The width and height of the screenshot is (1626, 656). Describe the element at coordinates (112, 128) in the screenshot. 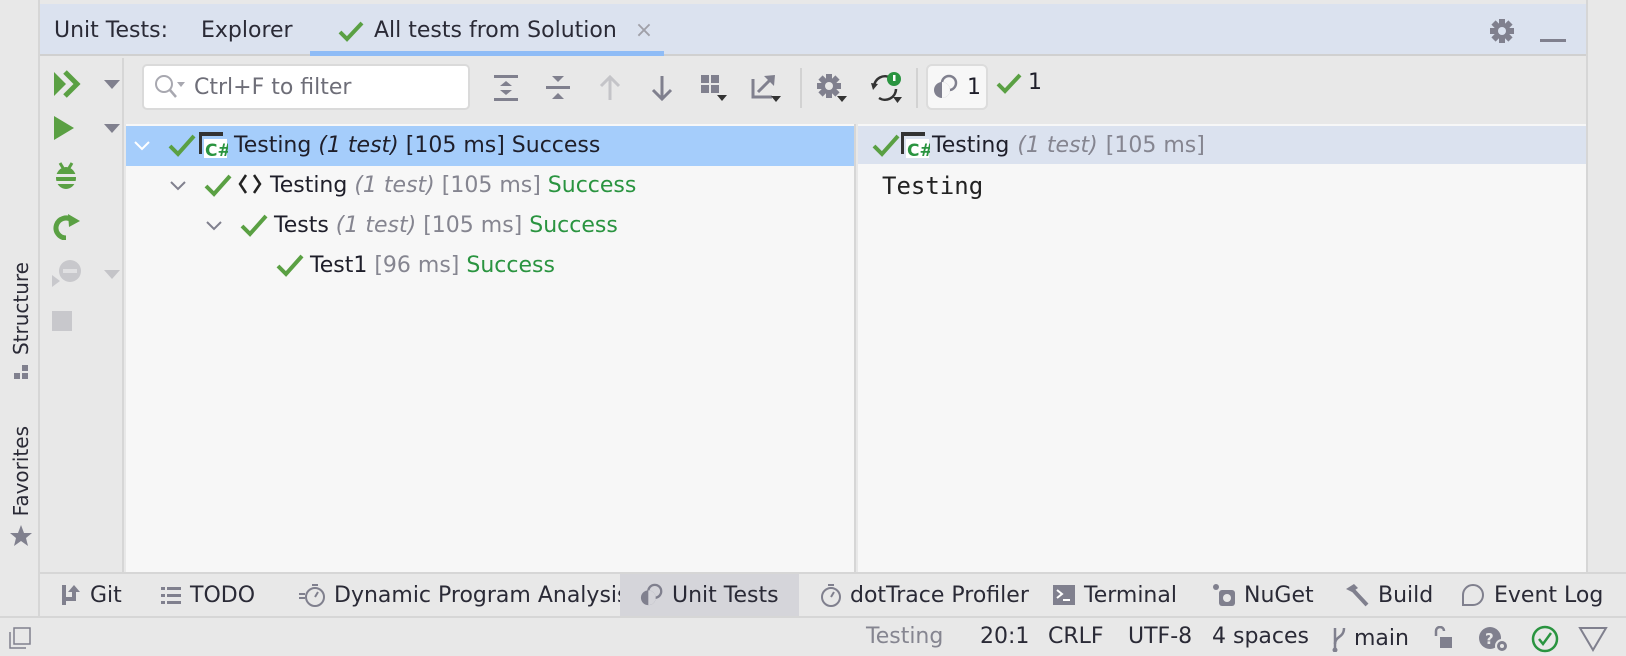

I see `run-dropdown-icon` at that location.